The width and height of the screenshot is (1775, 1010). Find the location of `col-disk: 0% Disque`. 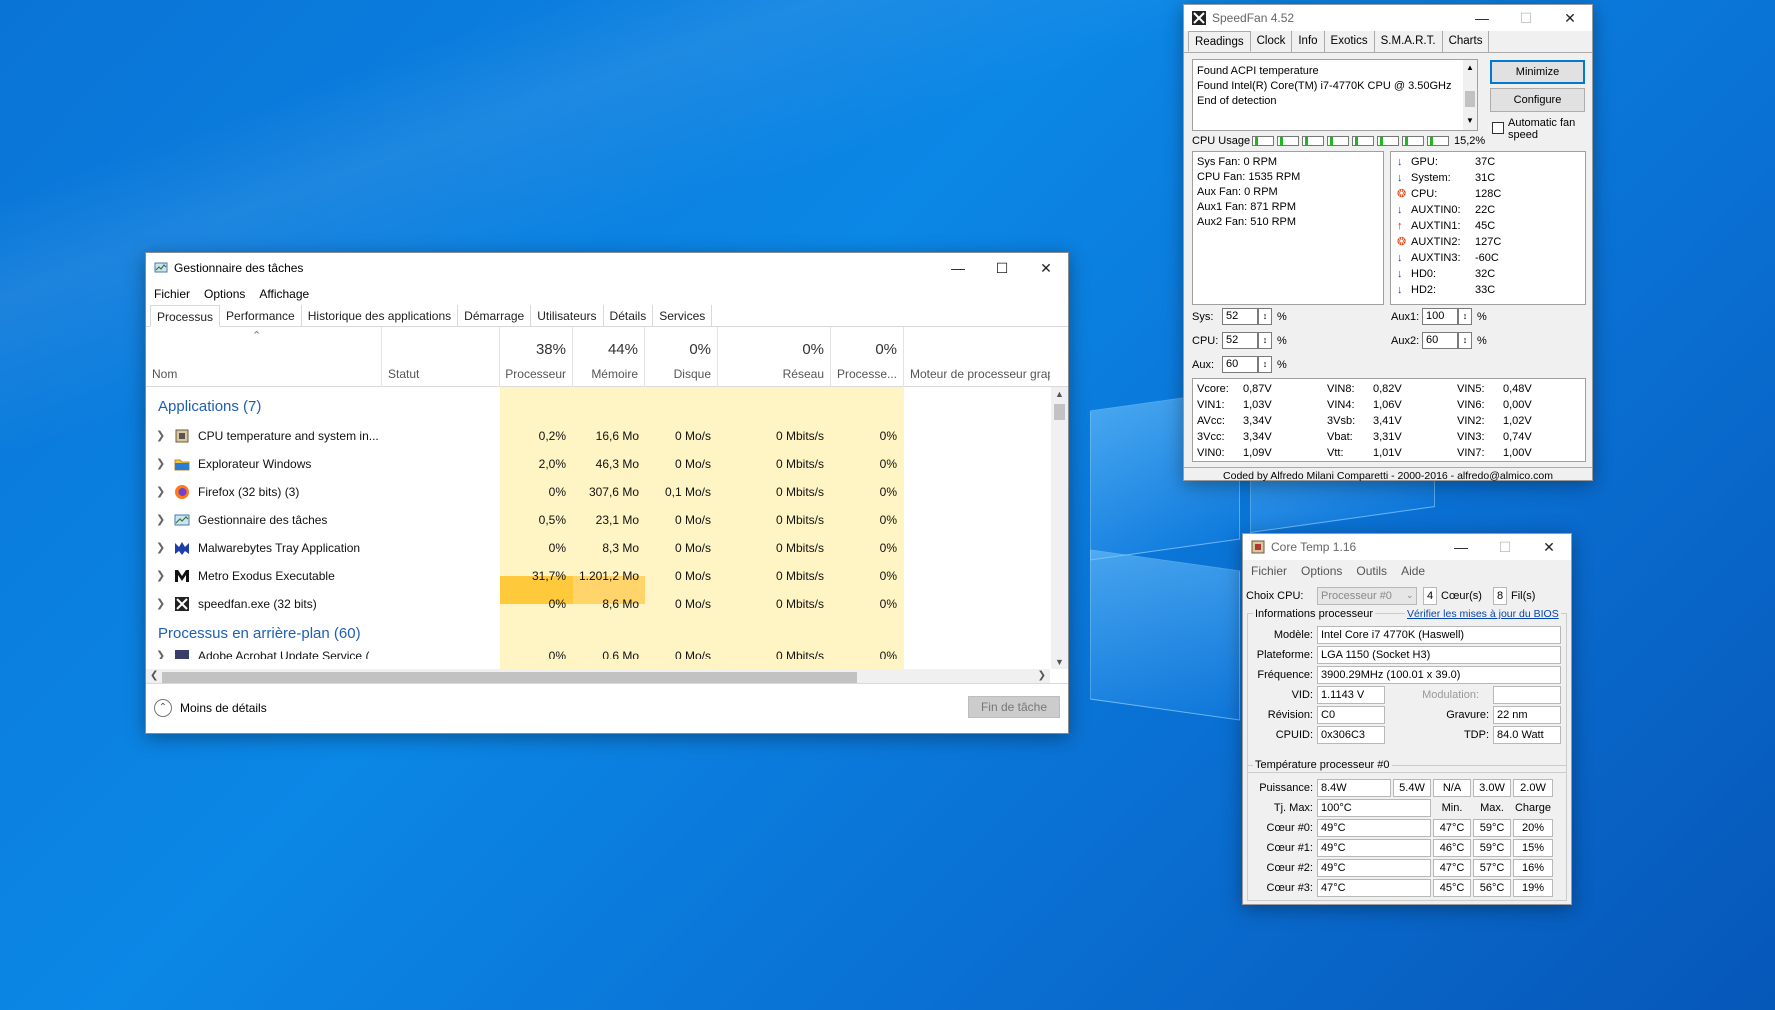

col-disk: 0% Disque is located at coordinates (681, 357).